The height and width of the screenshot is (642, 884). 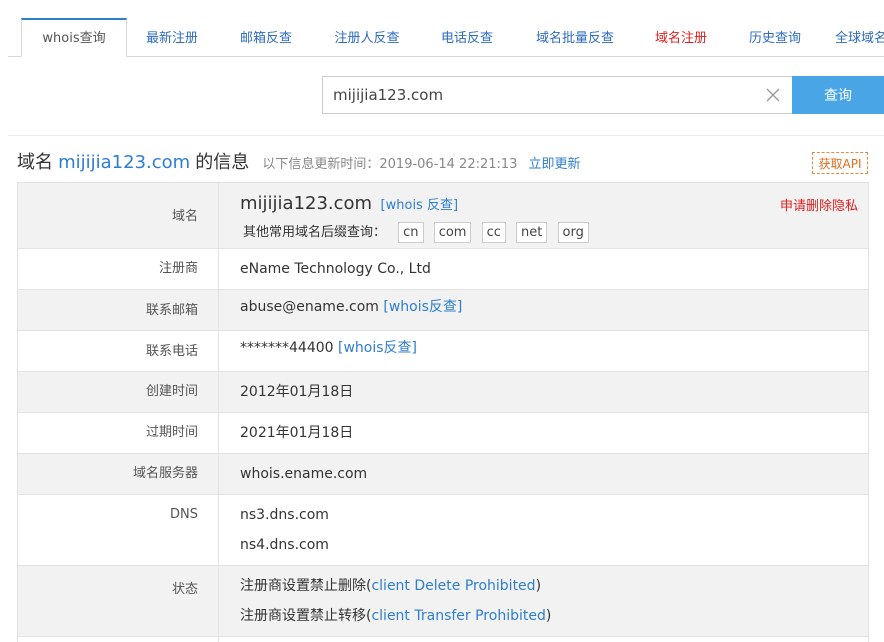 What do you see at coordinates (304, 474) in the screenshot?
I see `value-whois-server: whois.ename.com` at bounding box center [304, 474].